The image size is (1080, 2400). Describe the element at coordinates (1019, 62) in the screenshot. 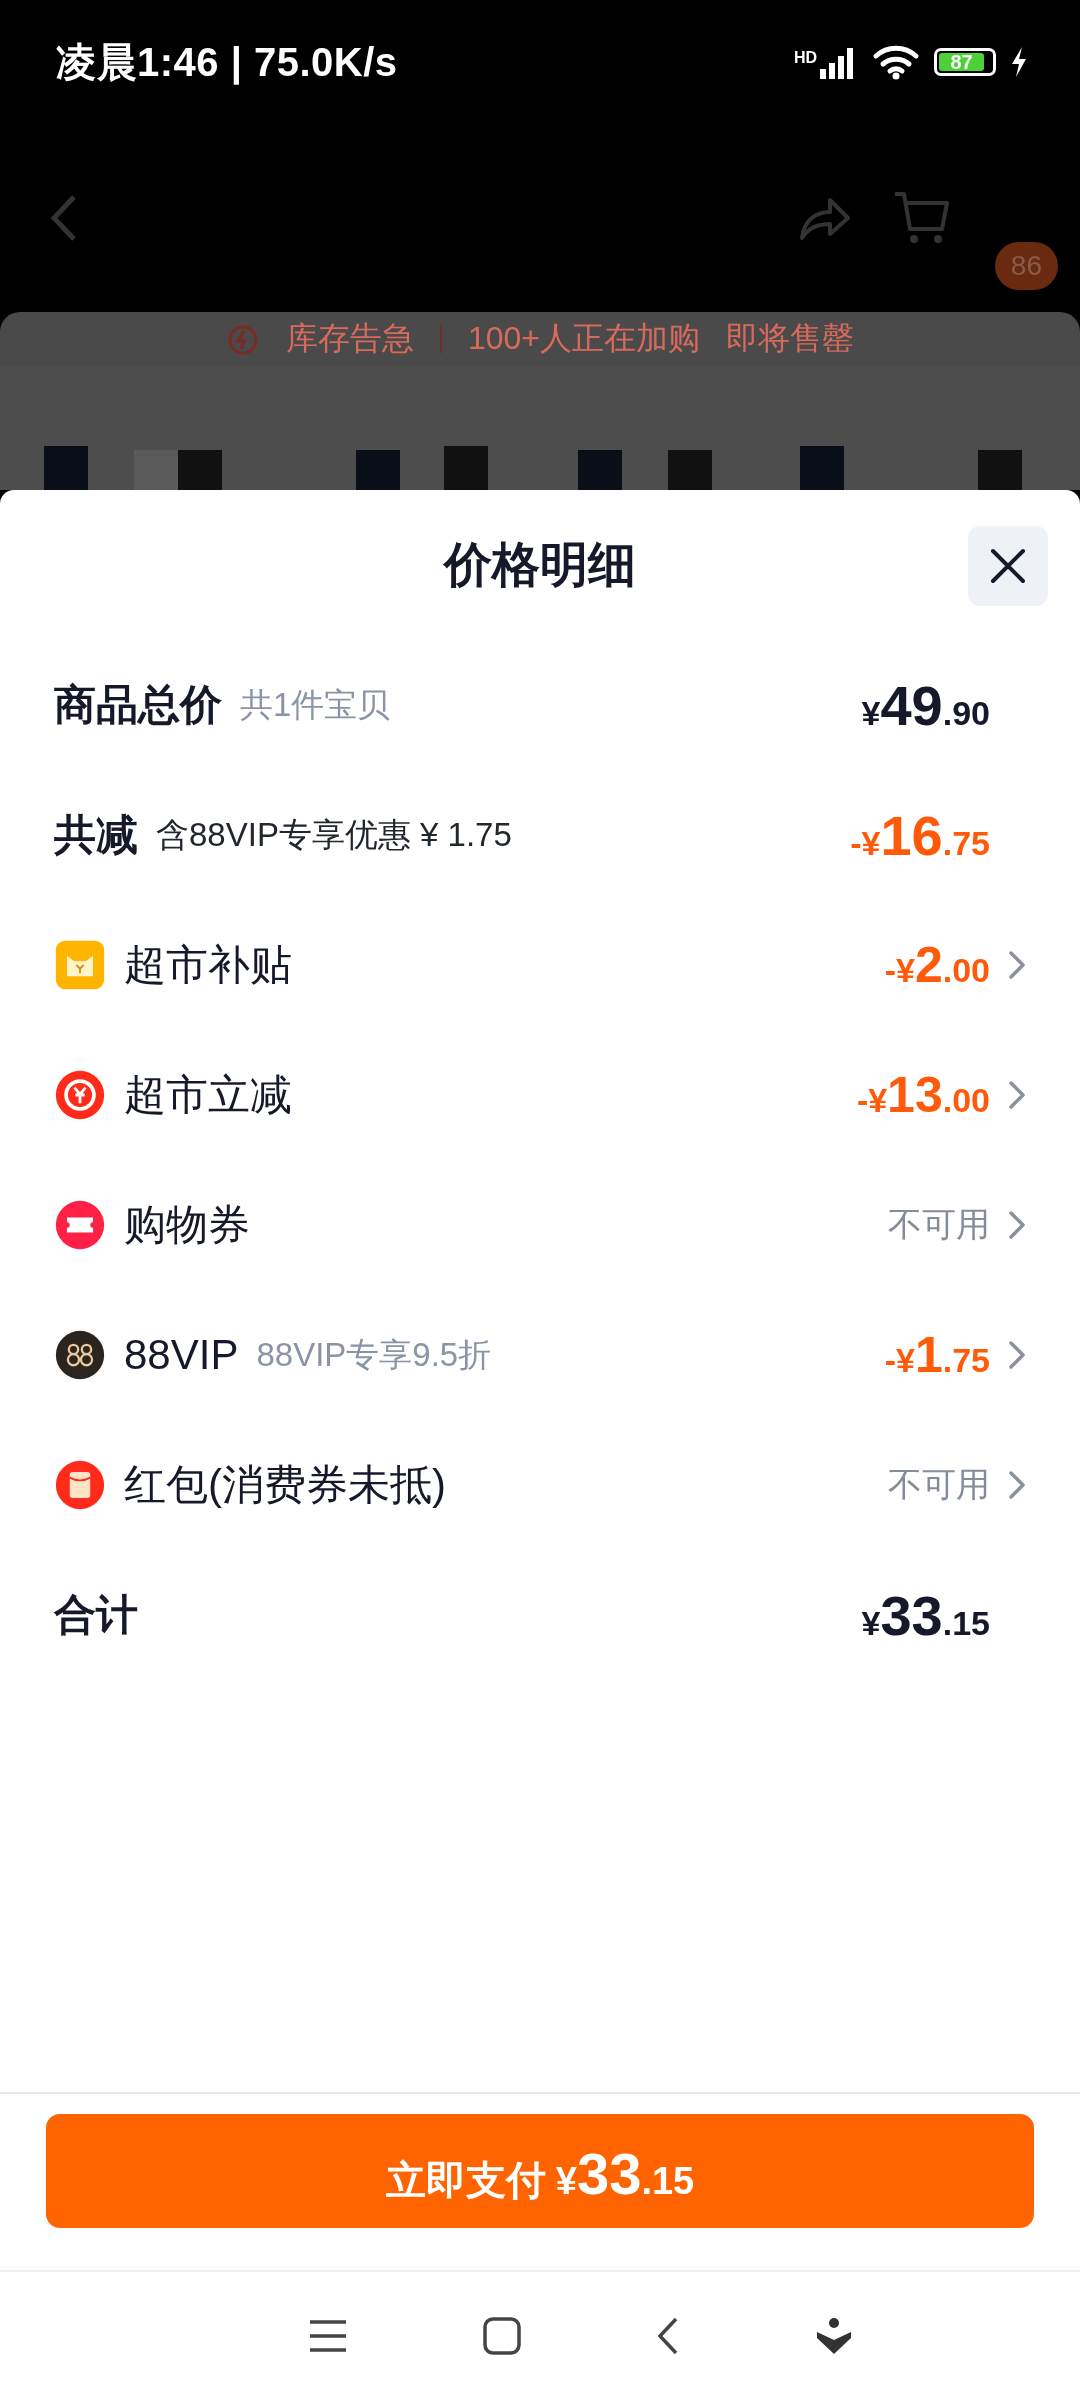

I see `charging-icon` at that location.